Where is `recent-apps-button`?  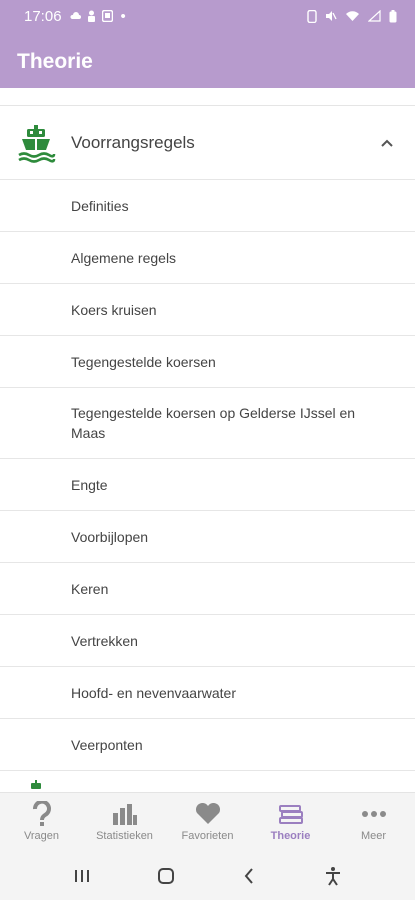 recent-apps-button is located at coordinates (82, 876).